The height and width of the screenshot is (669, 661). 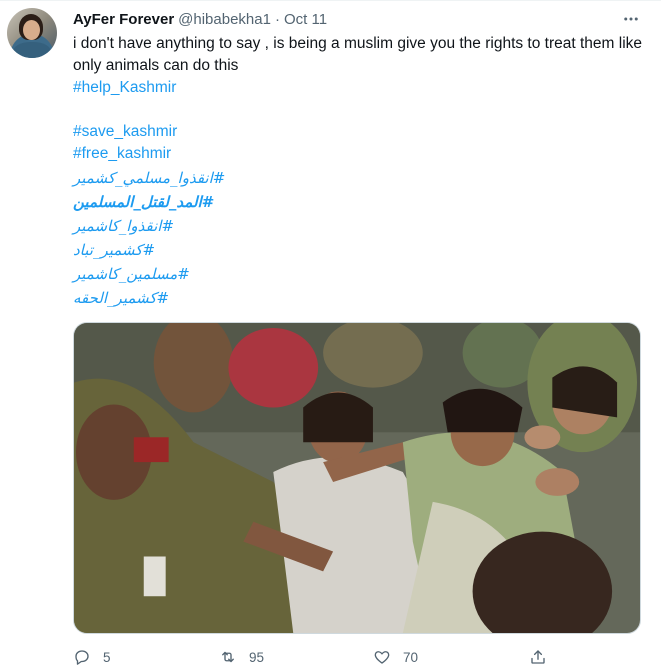 I want to click on heart-icon, so click(x=382, y=657).